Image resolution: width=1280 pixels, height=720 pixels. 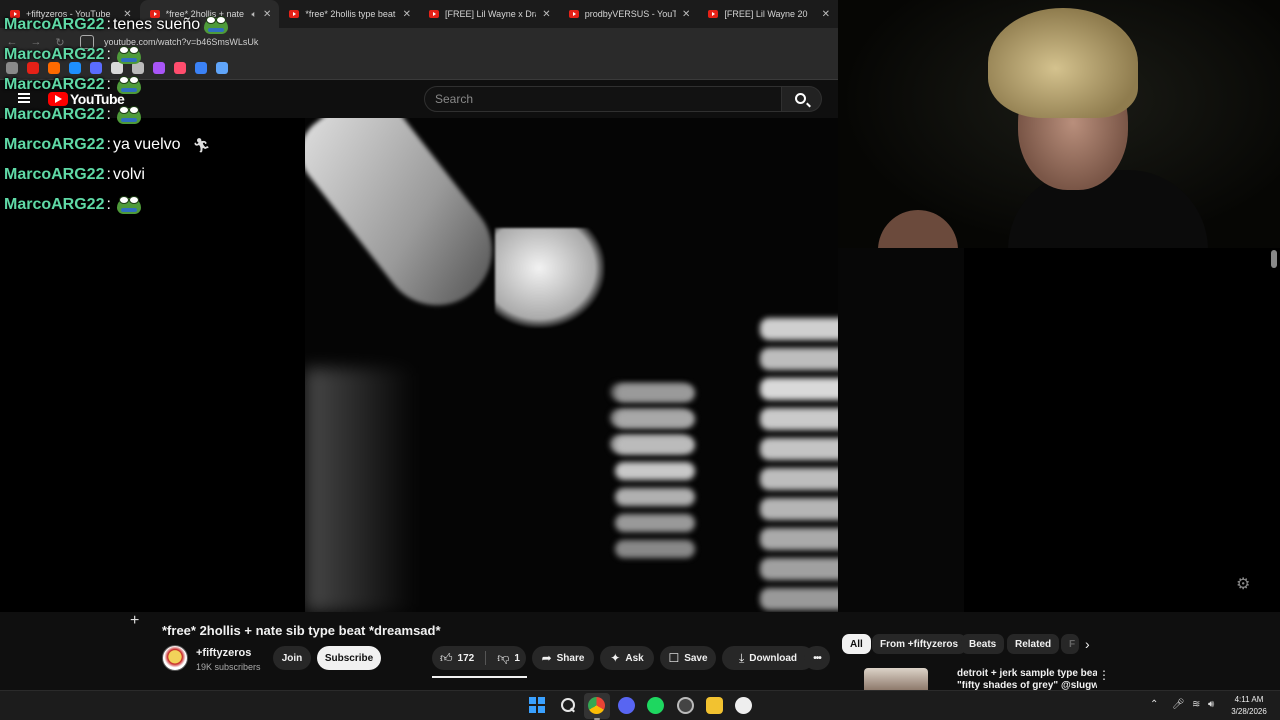 I want to click on wifi-icon: ≋, so click(x=1196, y=704).